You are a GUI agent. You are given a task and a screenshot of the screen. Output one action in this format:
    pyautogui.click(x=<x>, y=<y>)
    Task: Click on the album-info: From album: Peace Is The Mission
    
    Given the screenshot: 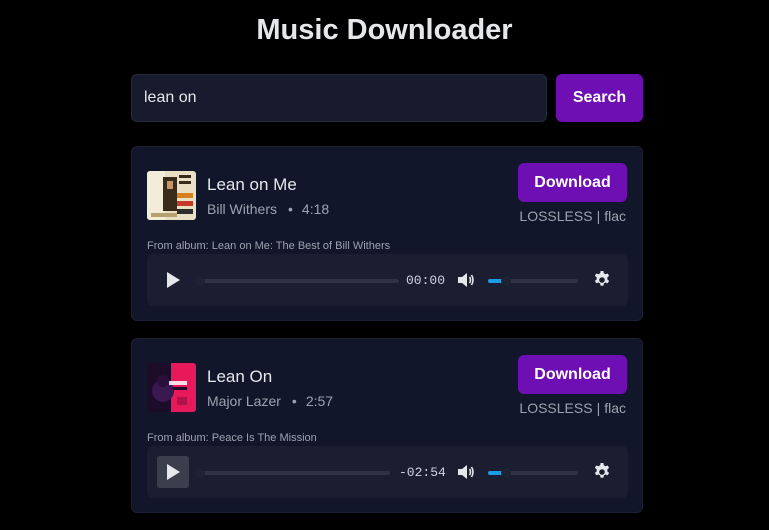 What is the action you would take?
    pyautogui.click(x=232, y=438)
    